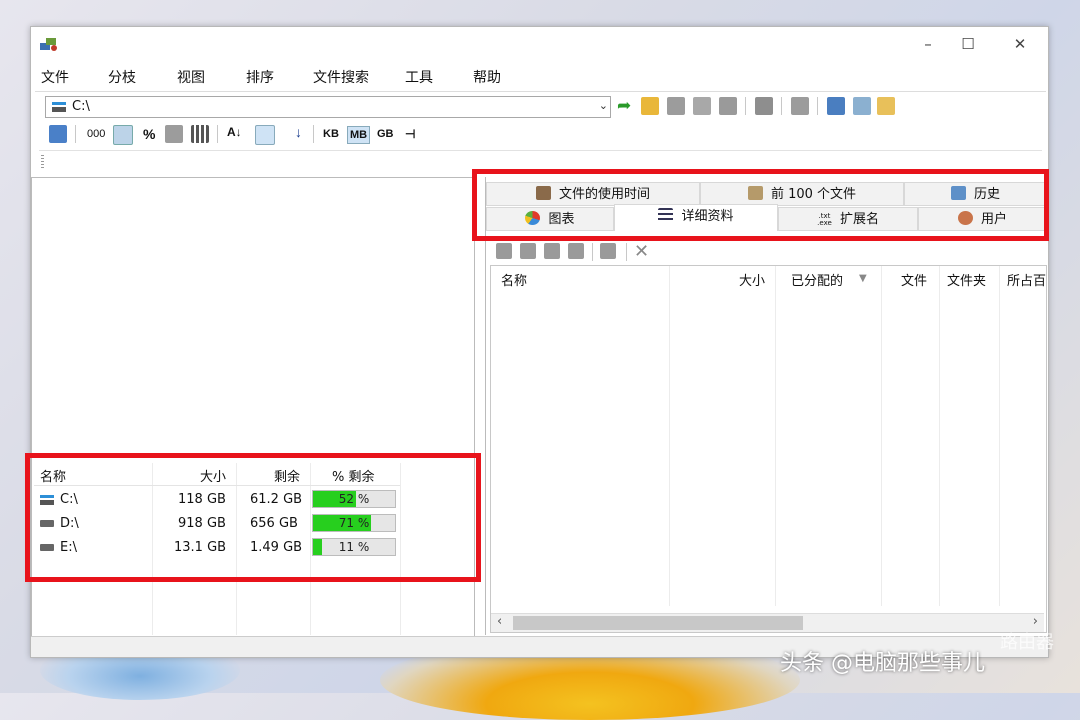  I want to click on kb-button: KB, so click(331, 134).